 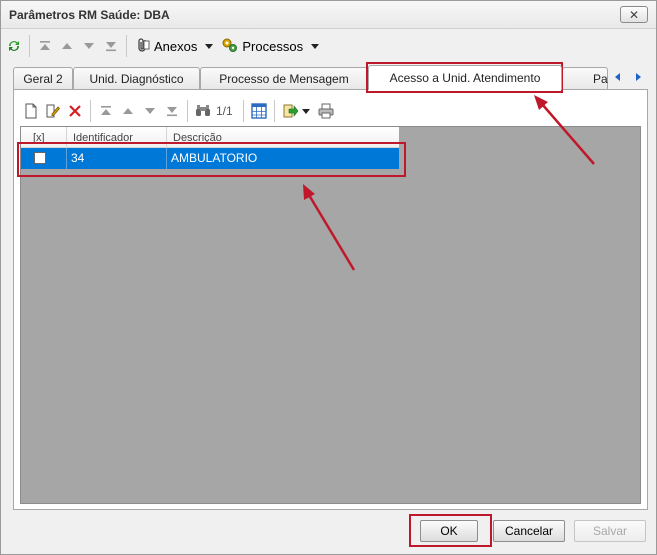 I want to click on arrow-to-row, so click(x=331, y=232).